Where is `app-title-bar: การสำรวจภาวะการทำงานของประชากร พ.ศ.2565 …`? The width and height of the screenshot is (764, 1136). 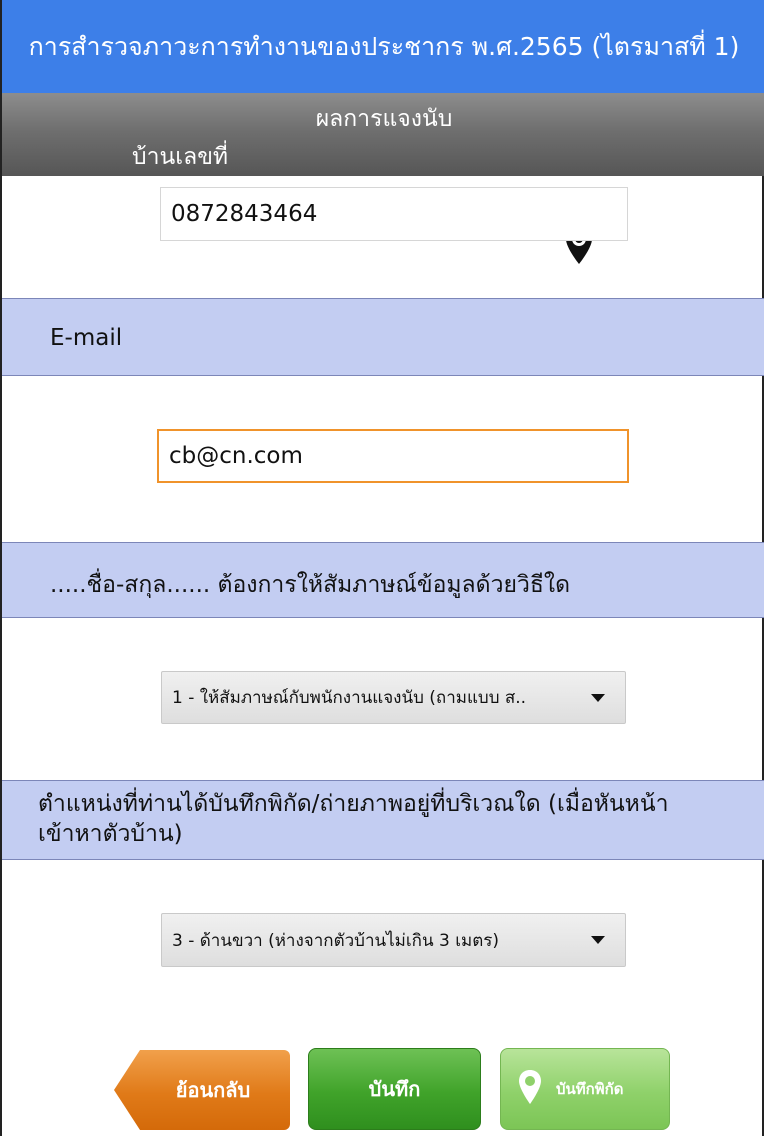 app-title-bar: การสำรวจภาวะการทำงานของประชากร พ.ศ.2565 … is located at coordinates (383, 46).